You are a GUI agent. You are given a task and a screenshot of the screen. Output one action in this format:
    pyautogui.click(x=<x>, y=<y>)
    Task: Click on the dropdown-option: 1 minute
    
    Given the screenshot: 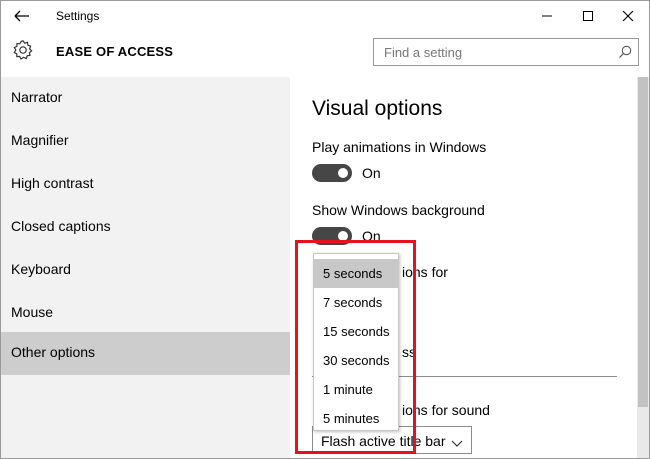 What is the action you would take?
    pyautogui.click(x=356, y=389)
    